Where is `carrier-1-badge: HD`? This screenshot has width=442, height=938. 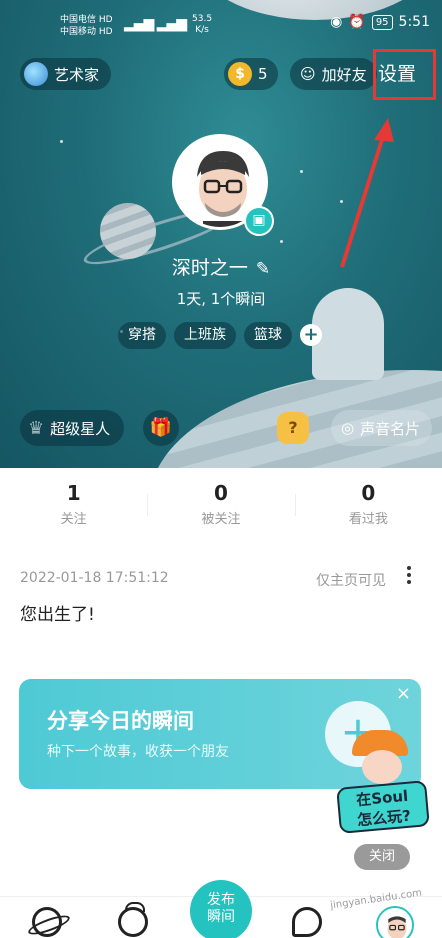 carrier-1-badge: HD is located at coordinates (105, 20).